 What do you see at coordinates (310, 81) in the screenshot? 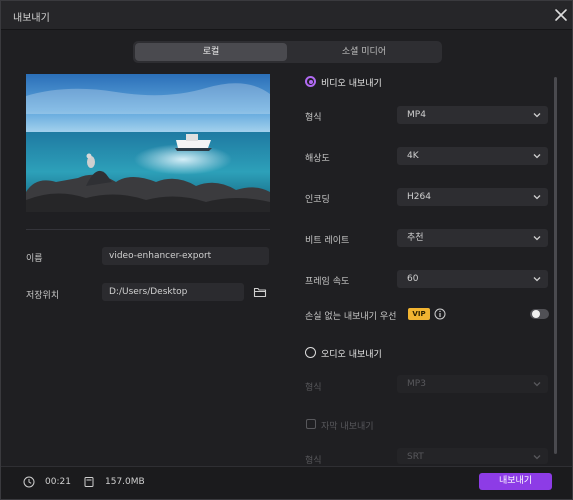
I see `video-export-radio` at bounding box center [310, 81].